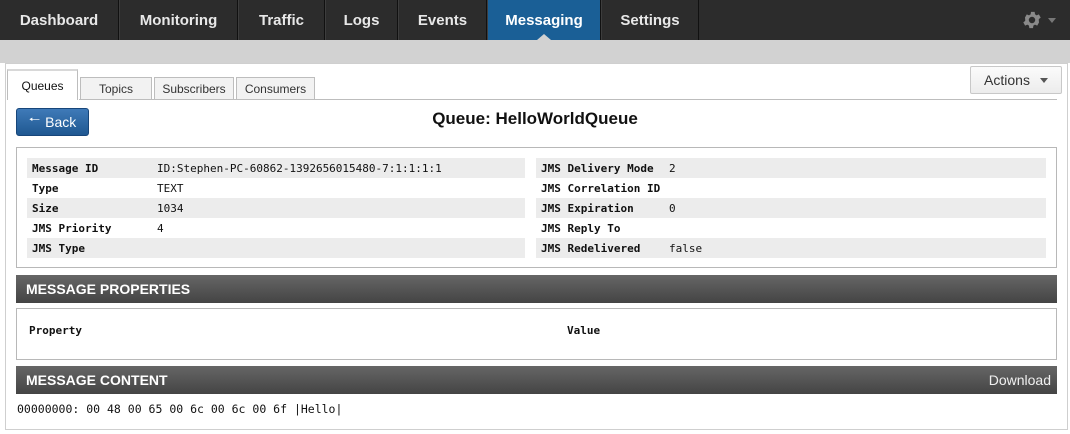 The width and height of the screenshot is (1070, 434). Describe the element at coordinates (672, 168) in the screenshot. I see `header-value: 2` at that location.